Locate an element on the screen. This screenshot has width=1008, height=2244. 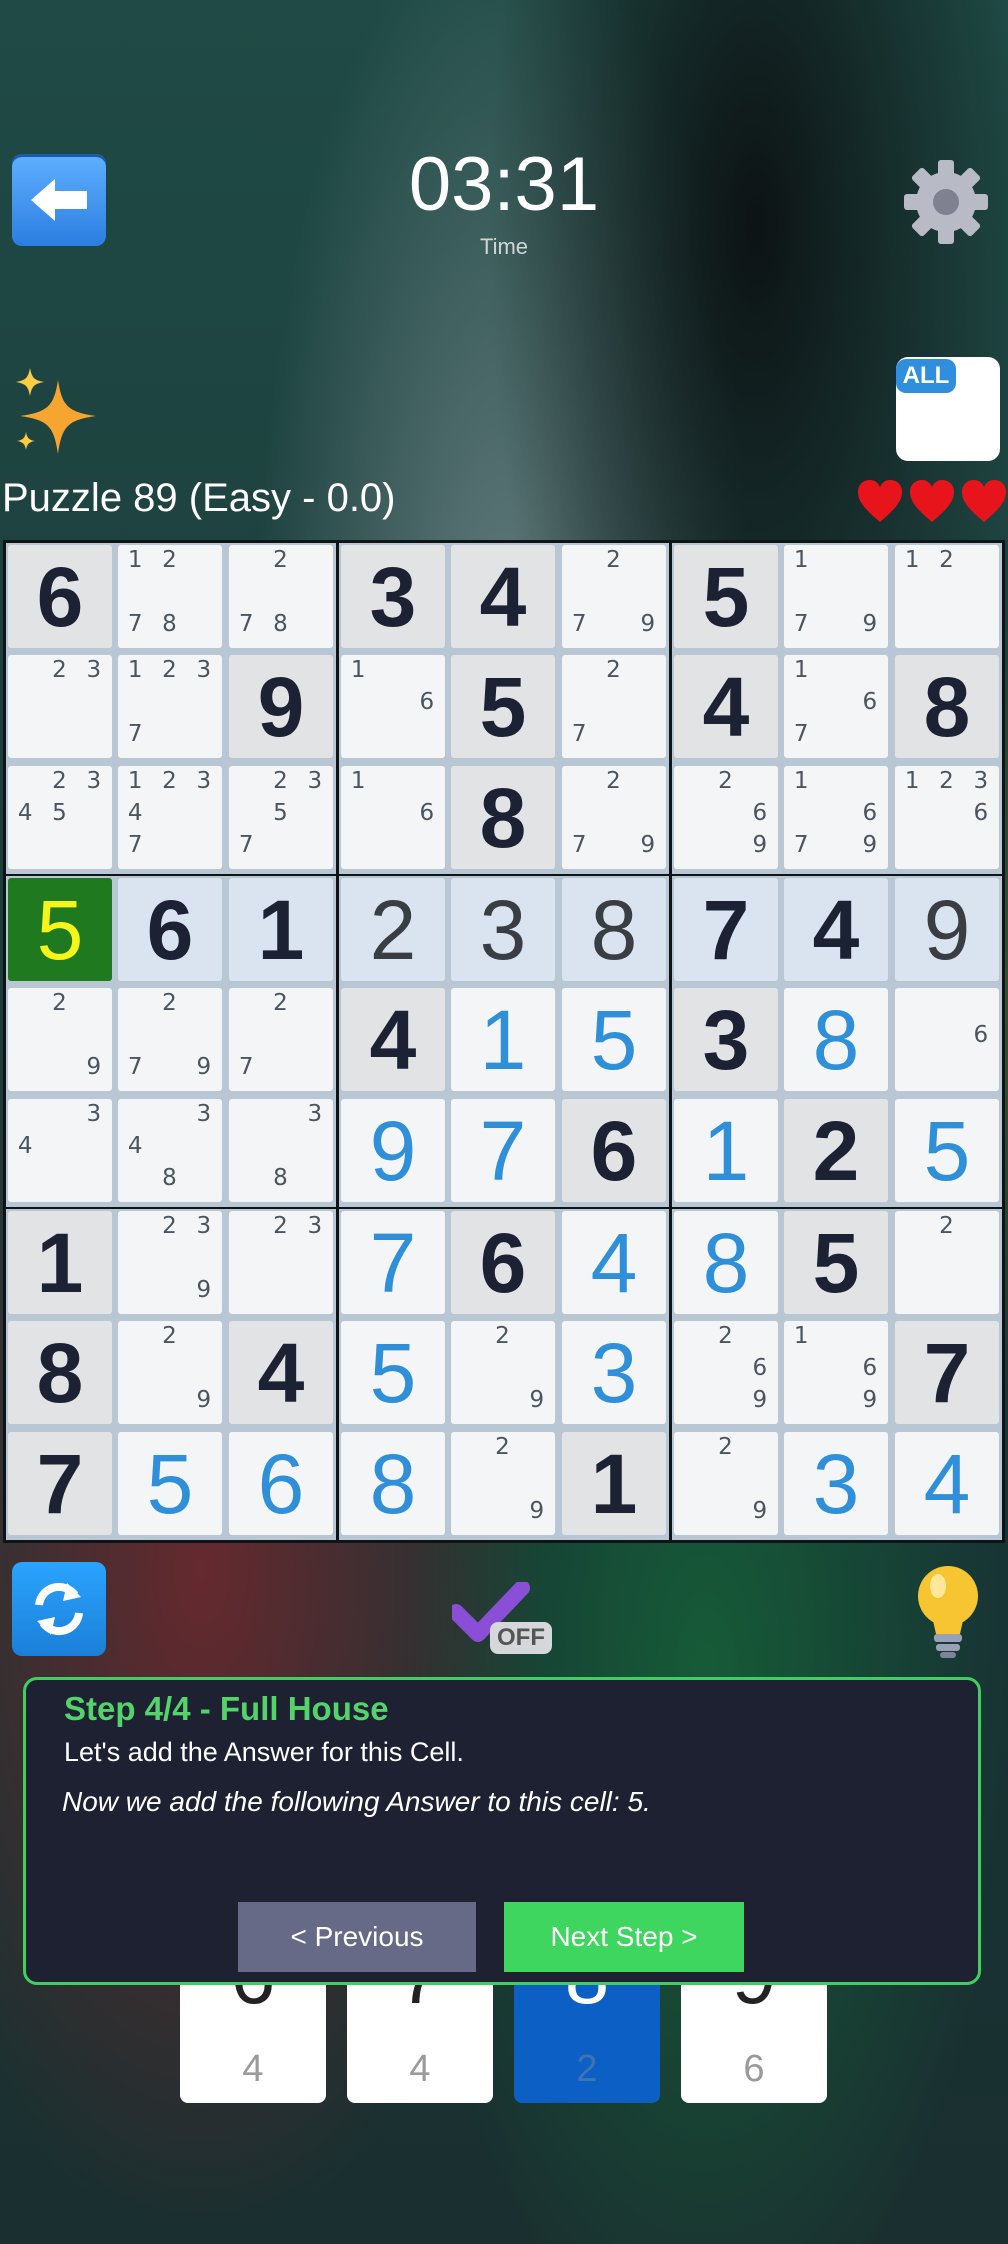
board-cell-r4c3: 1 is located at coordinates (281, 929).